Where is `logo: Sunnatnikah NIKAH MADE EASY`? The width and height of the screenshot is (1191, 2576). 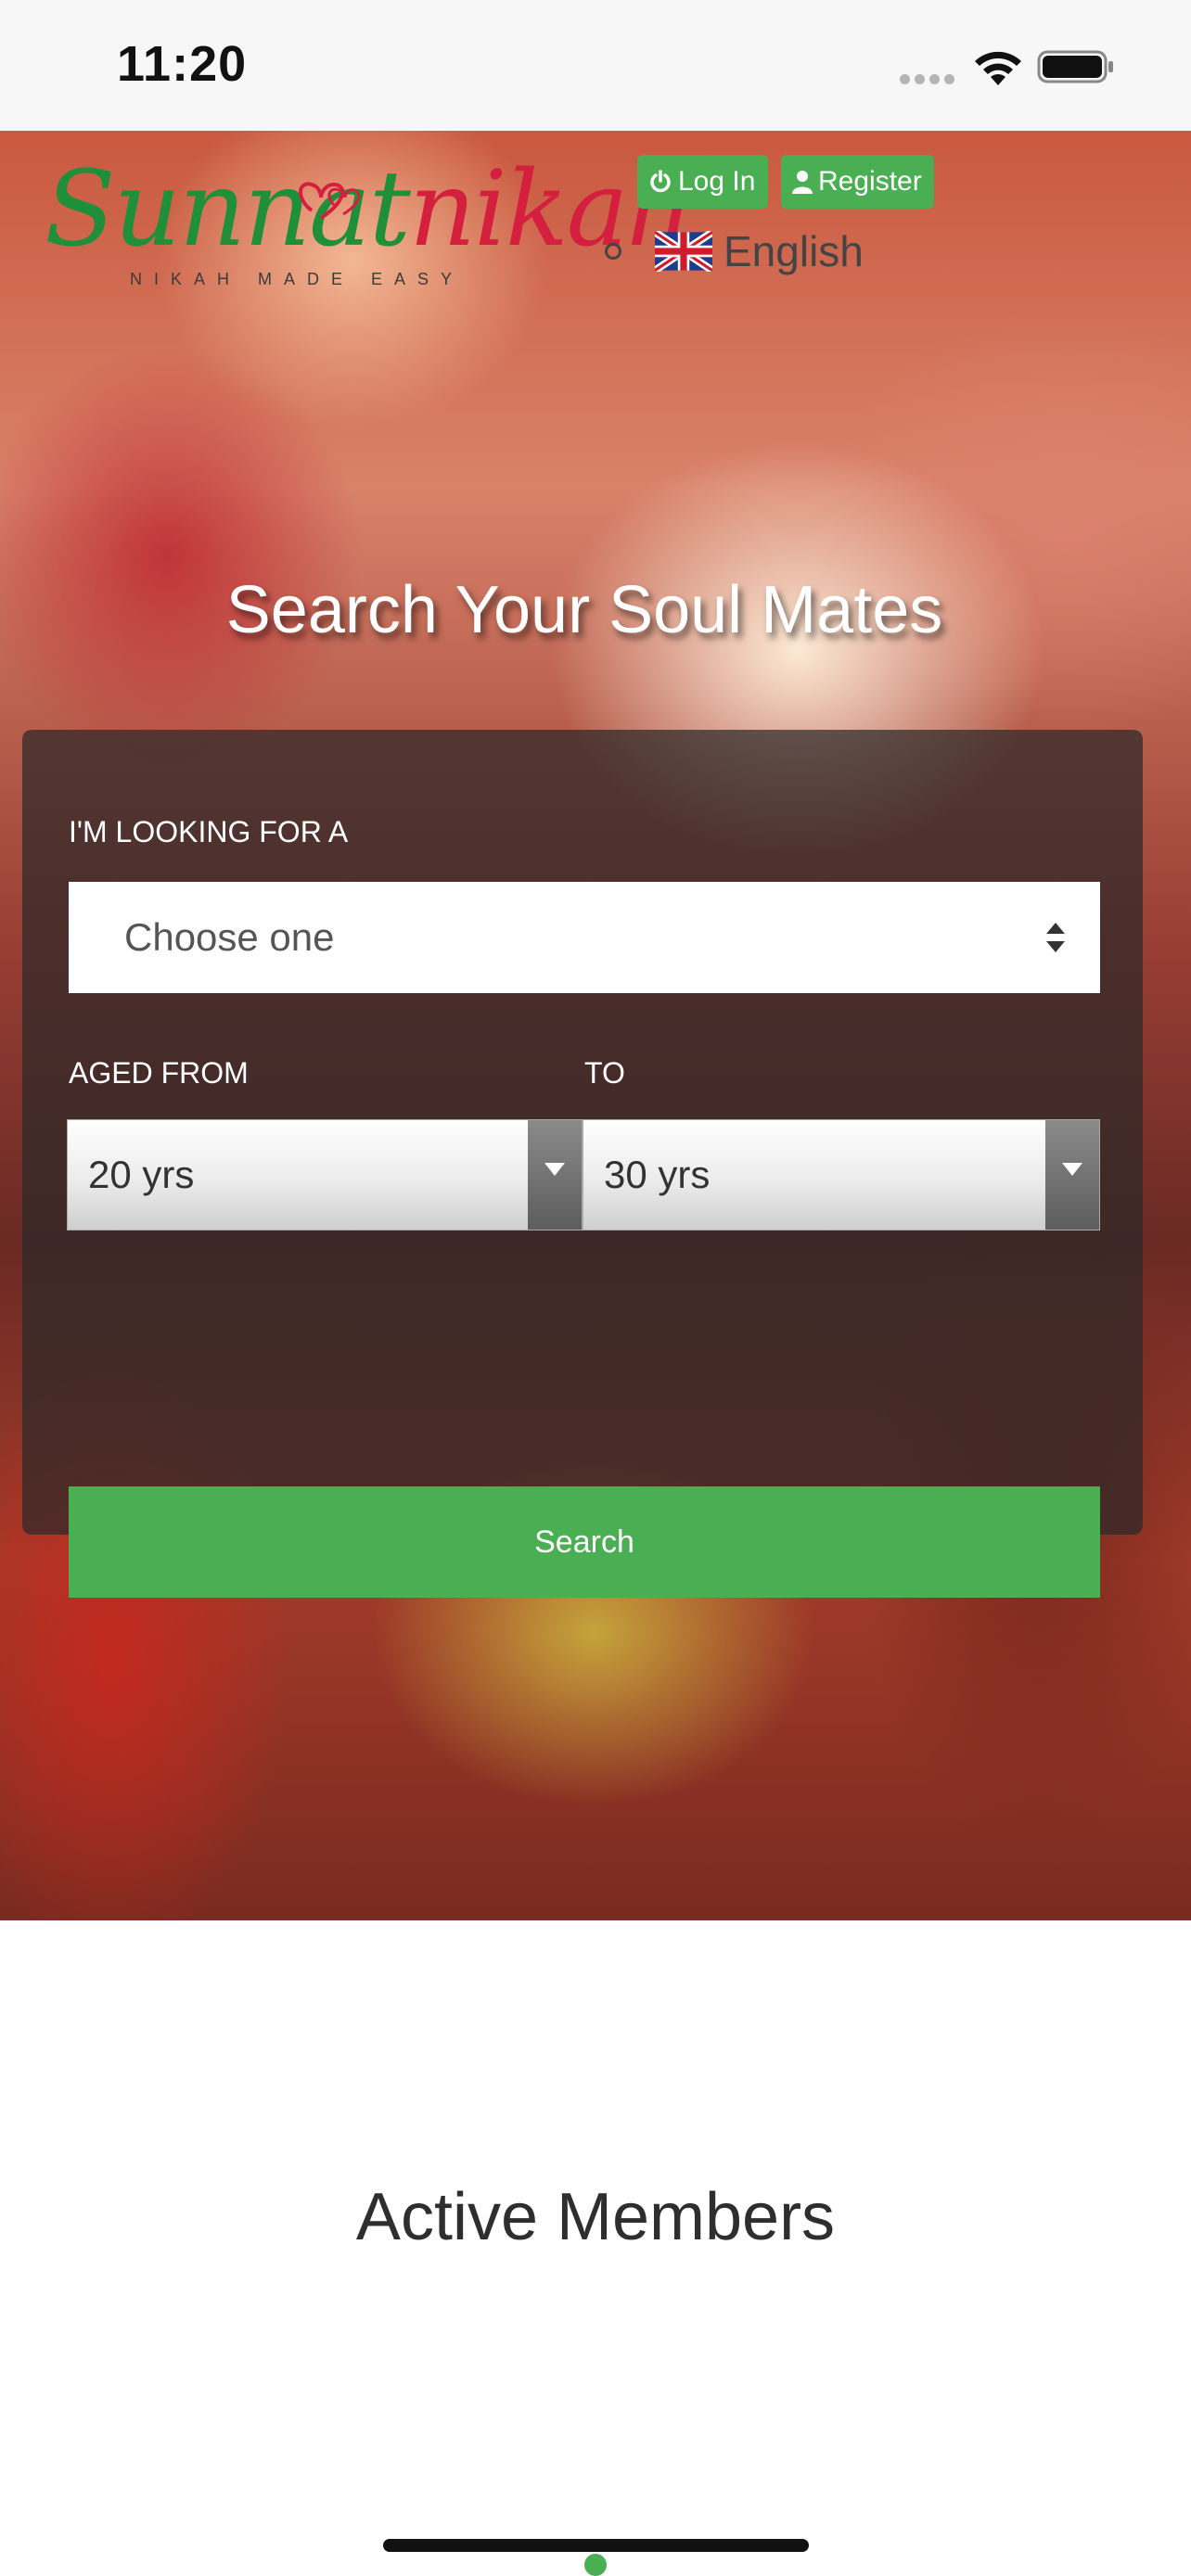 logo: Sunnatnikah NIKAH MADE EASY is located at coordinates (369, 218).